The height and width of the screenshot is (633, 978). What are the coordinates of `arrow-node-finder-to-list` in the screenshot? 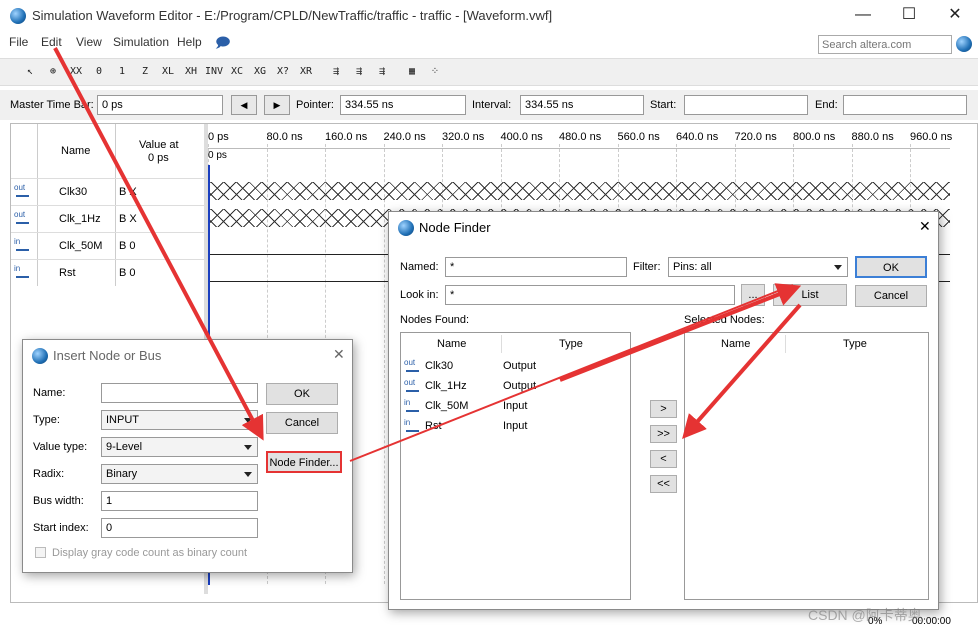 It's located at (571, 373).